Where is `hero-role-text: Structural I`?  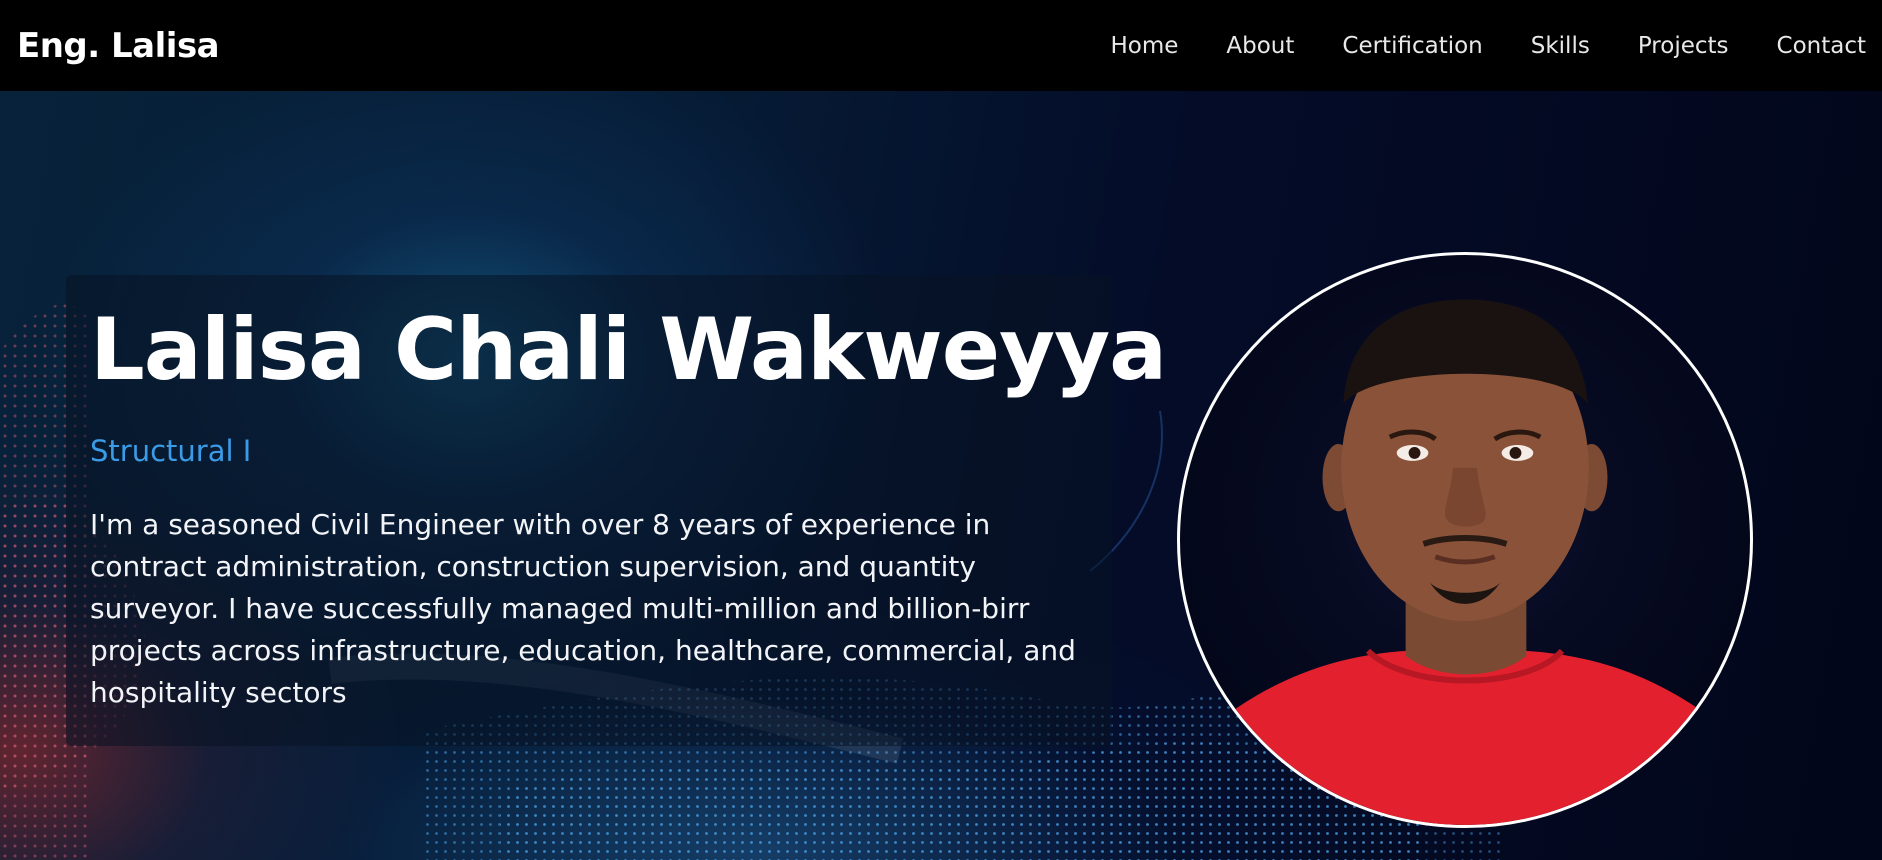 hero-role-text: Structural I is located at coordinates (171, 451).